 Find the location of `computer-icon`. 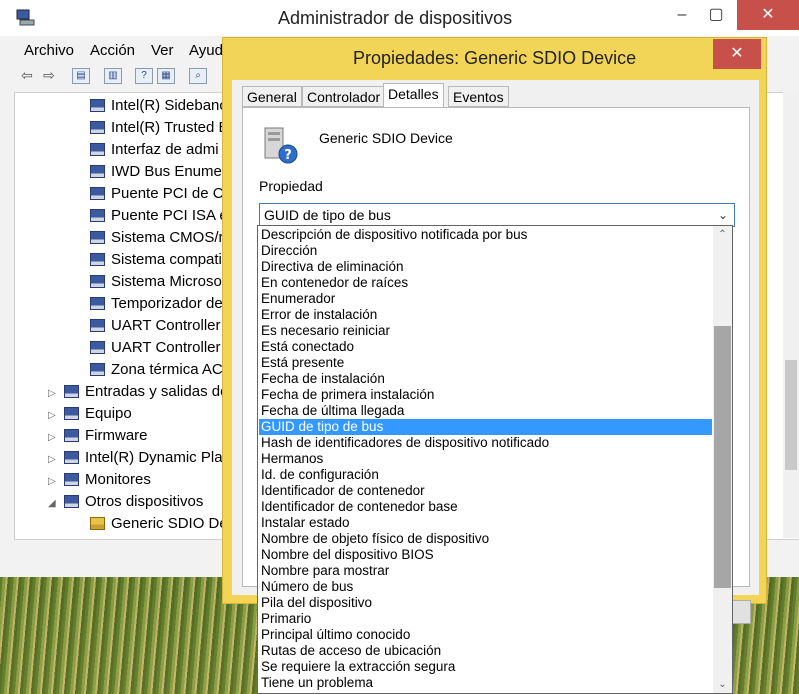

computer-icon is located at coordinates (71, 413).